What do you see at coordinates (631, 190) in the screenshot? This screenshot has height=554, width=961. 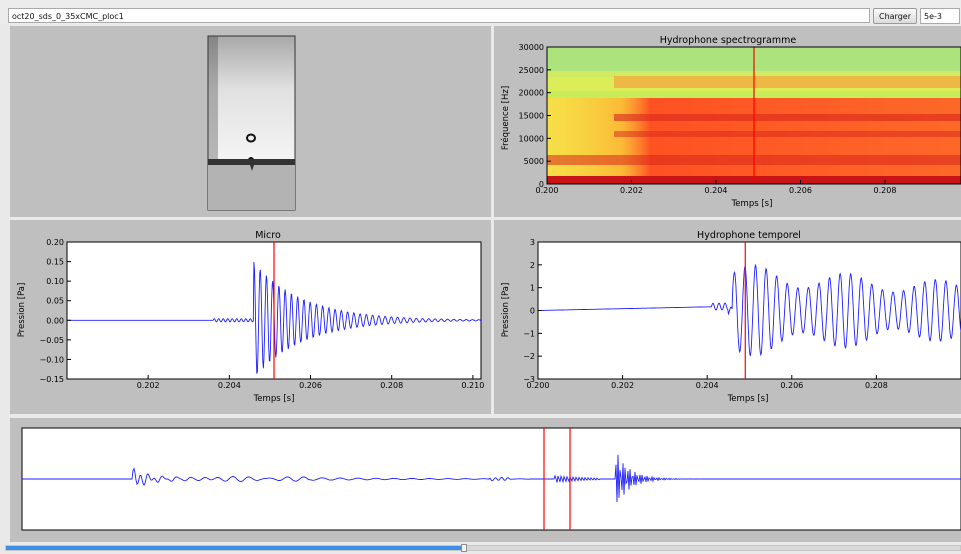 I see `spectrogram-xtick: 0.202` at bounding box center [631, 190].